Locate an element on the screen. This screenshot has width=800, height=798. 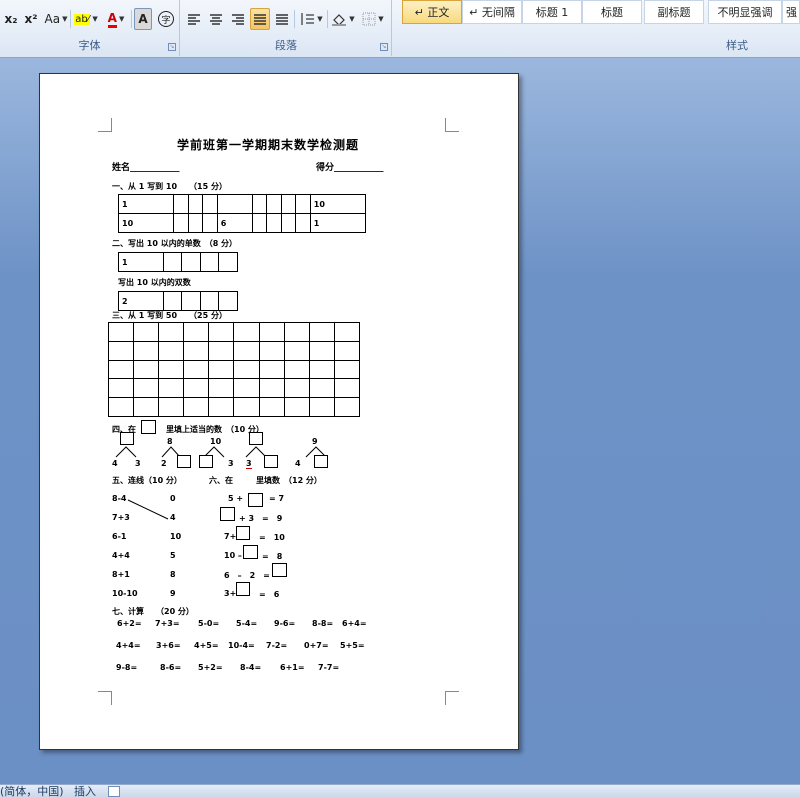
insert-mode-status: 插入 is located at coordinates (85, 791).